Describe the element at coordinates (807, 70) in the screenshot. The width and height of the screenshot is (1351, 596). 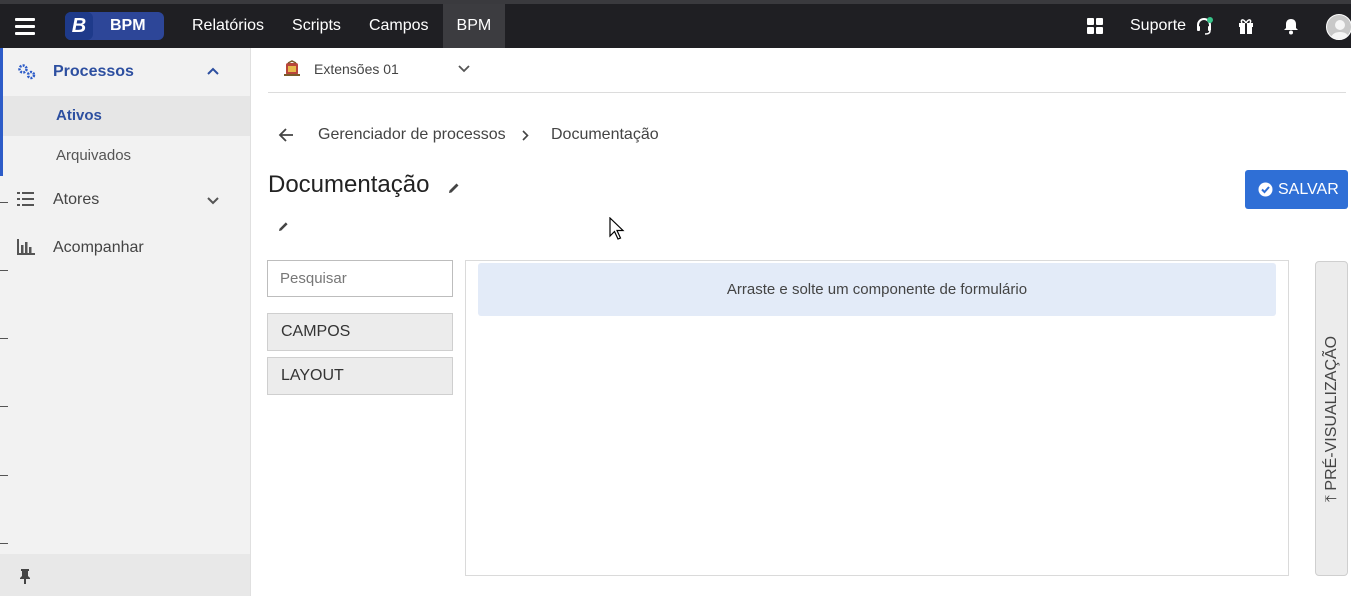
I see `extension-selector: Extensões 01` at that location.